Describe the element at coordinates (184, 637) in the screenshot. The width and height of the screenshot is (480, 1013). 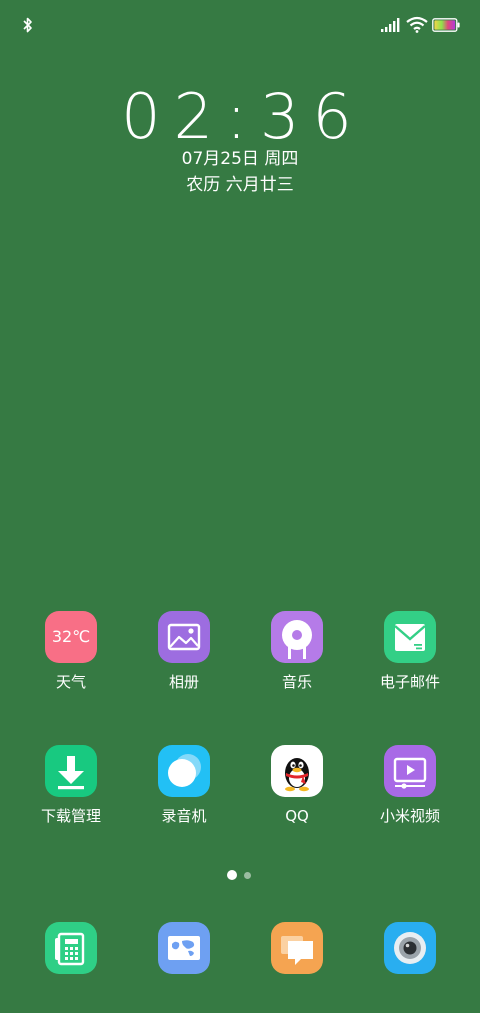
I see `gallery-icon` at that location.